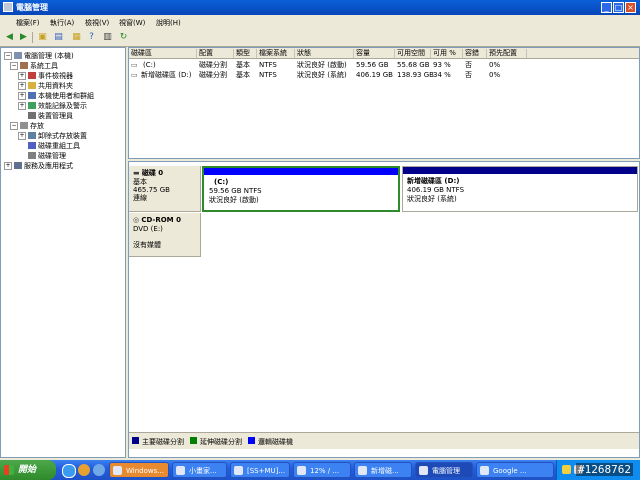 The width and height of the screenshot is (640, 480). Describe the element at coordinates (38, 166) in the screenshot. I see `tree-item-services: + 服務及應用程式` at that location.